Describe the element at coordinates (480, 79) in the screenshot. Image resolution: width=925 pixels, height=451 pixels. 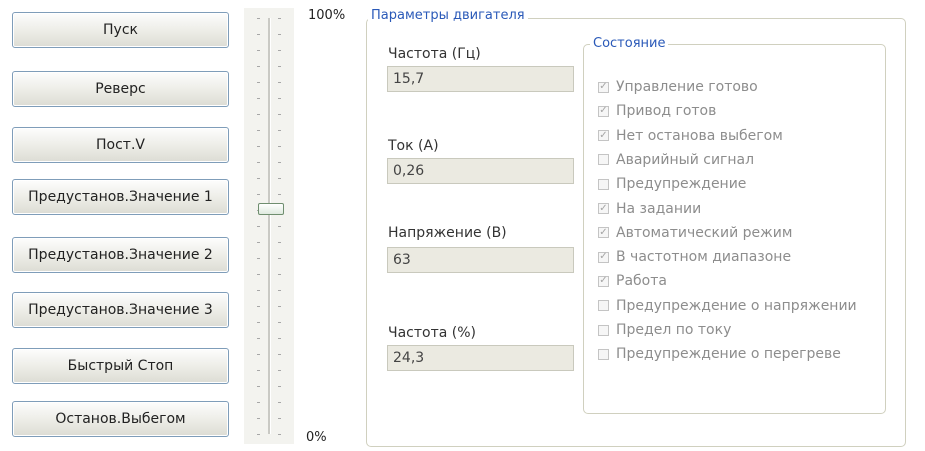
I see `frequency-hz-field: 15,7` at that location.